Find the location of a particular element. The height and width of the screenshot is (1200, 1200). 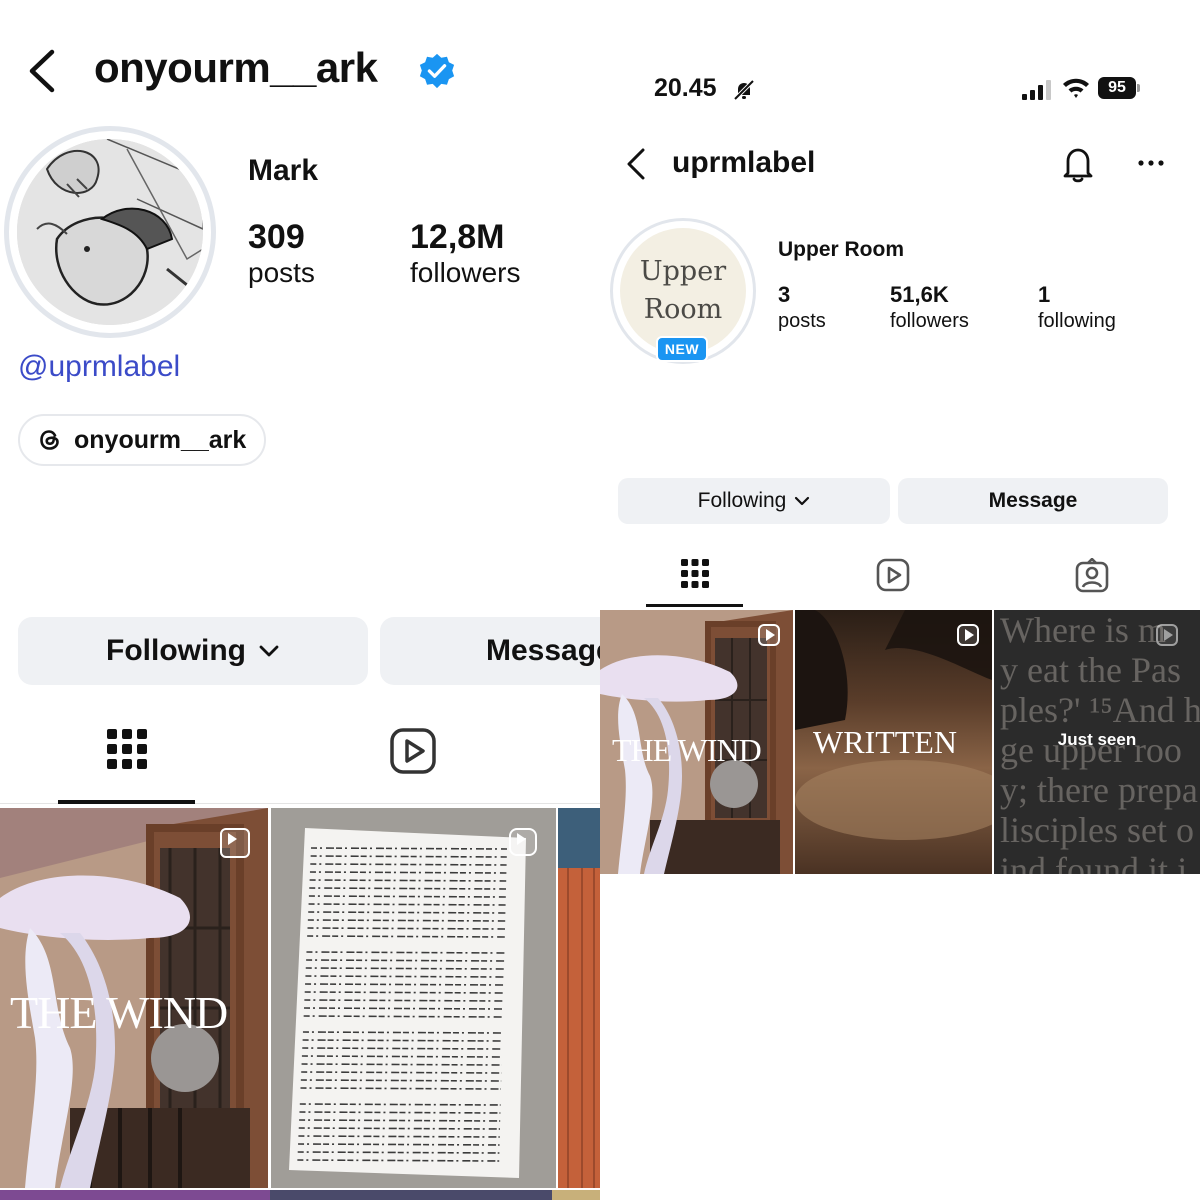

avatar is located at coordinates (110, 232).